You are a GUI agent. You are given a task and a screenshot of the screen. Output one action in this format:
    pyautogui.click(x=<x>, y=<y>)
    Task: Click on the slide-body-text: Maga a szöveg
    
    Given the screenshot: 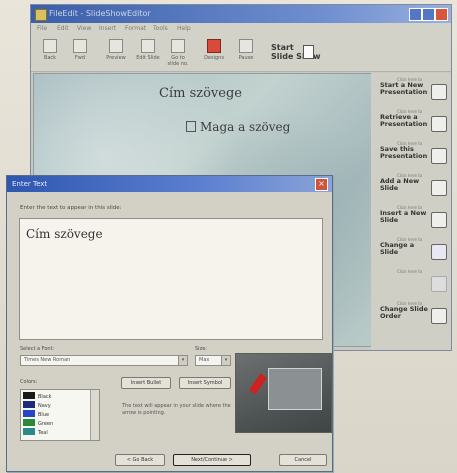 What is the action you would take?
    pyautogui.click(x=245, y=127)
    